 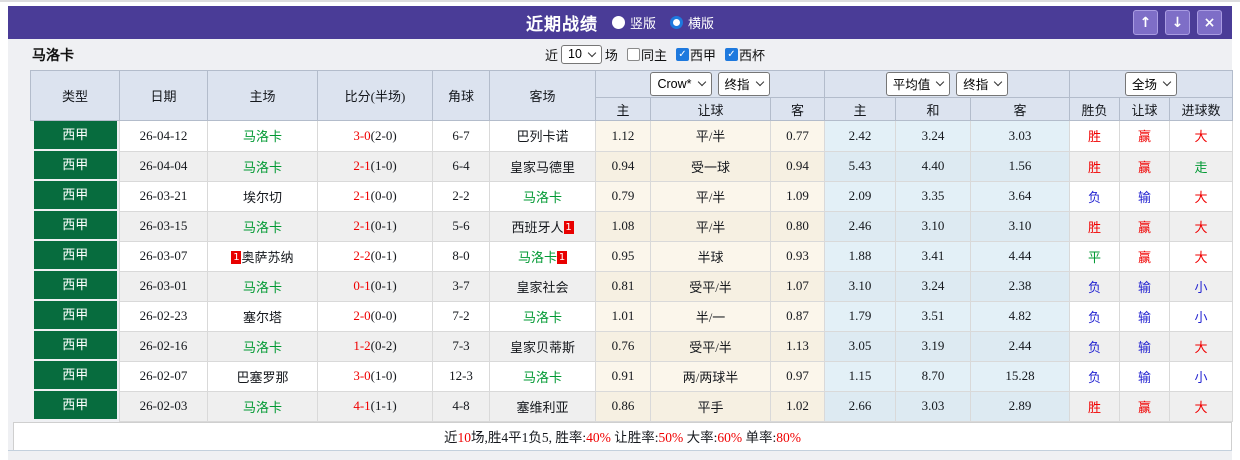 I want to click on bookmaker-select: Crow*, so click(x=681, y=84).